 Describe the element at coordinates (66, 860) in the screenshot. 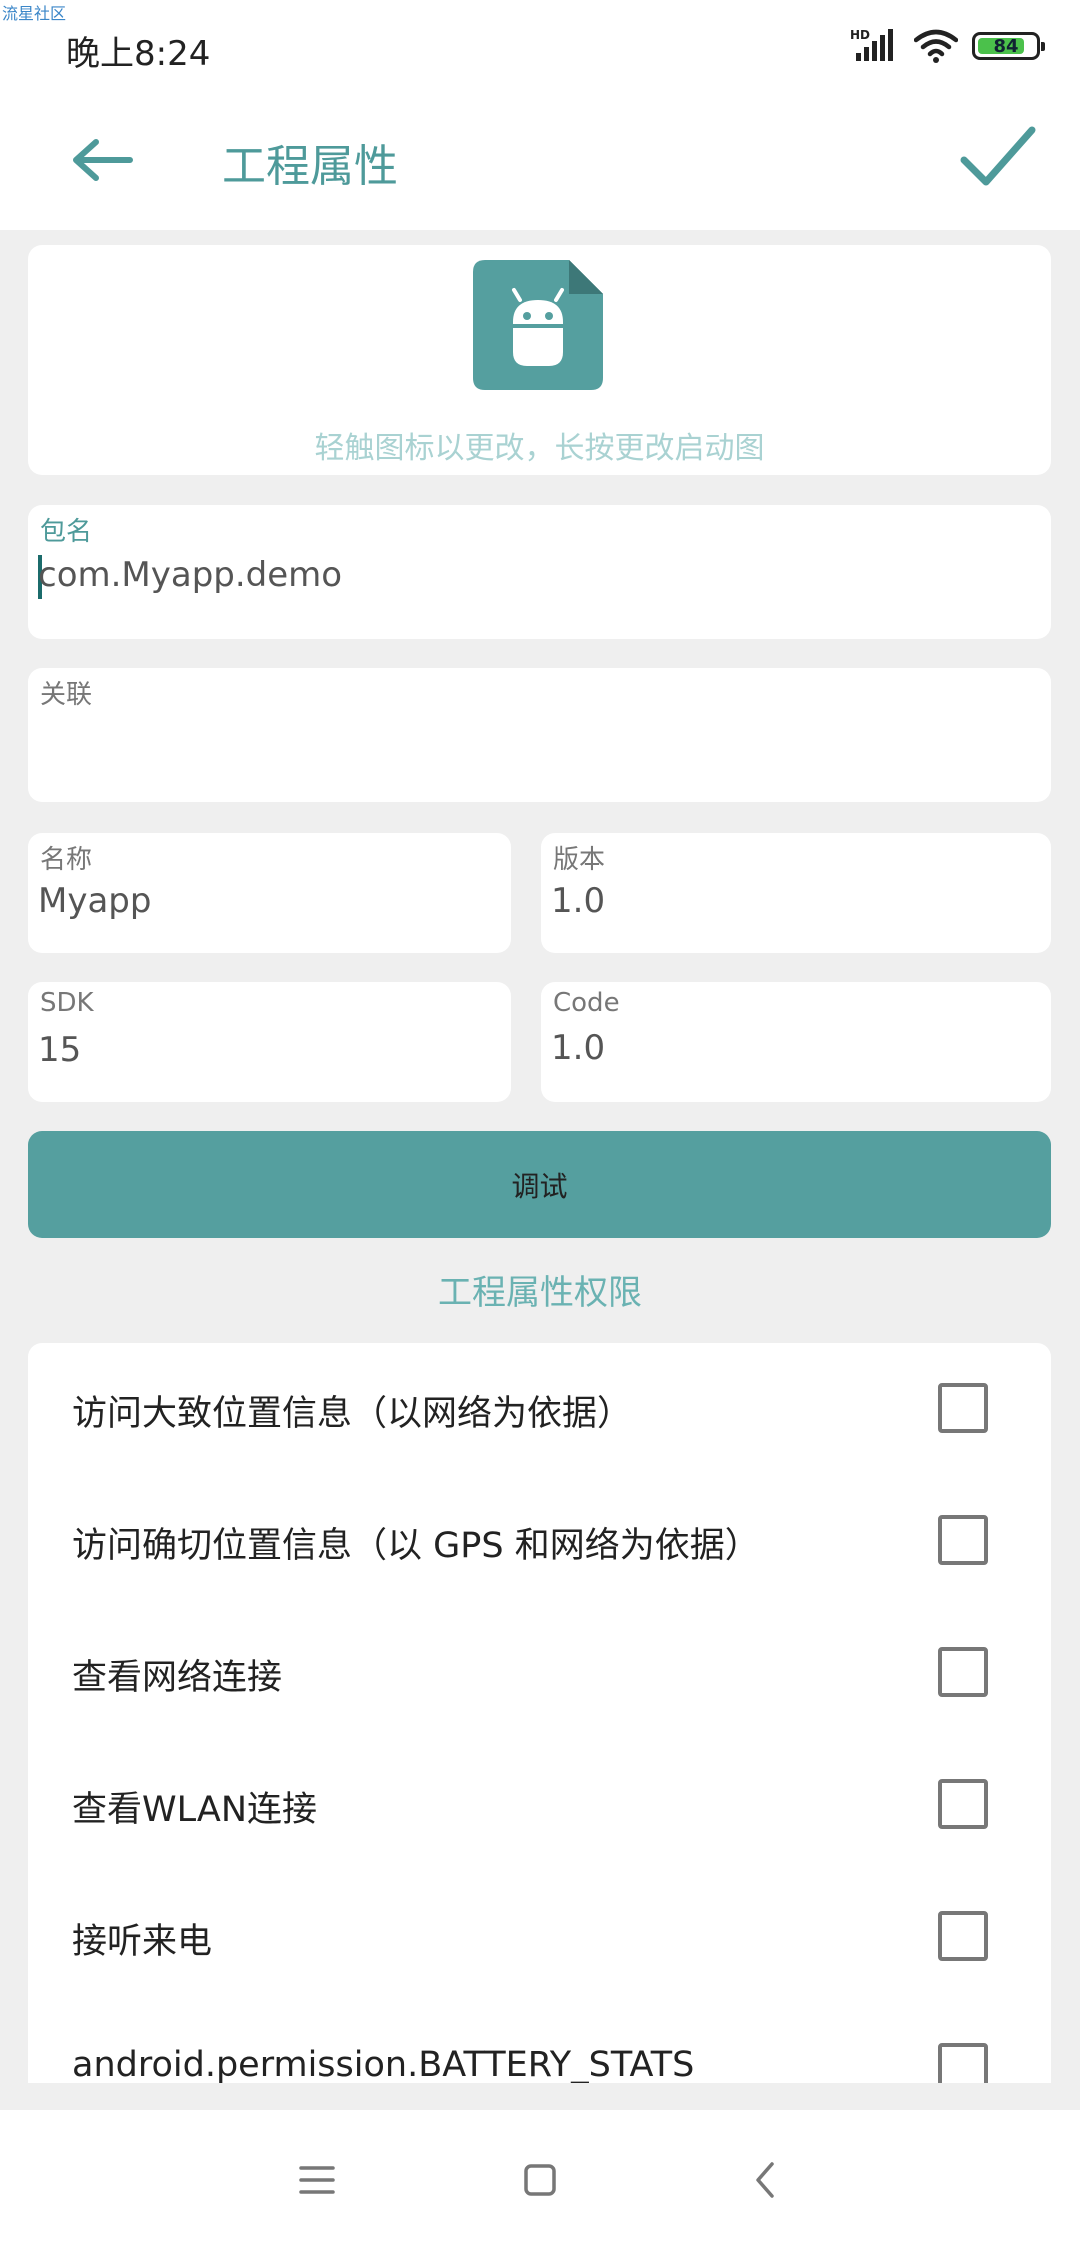

I see `name-label: 名称` at that location.